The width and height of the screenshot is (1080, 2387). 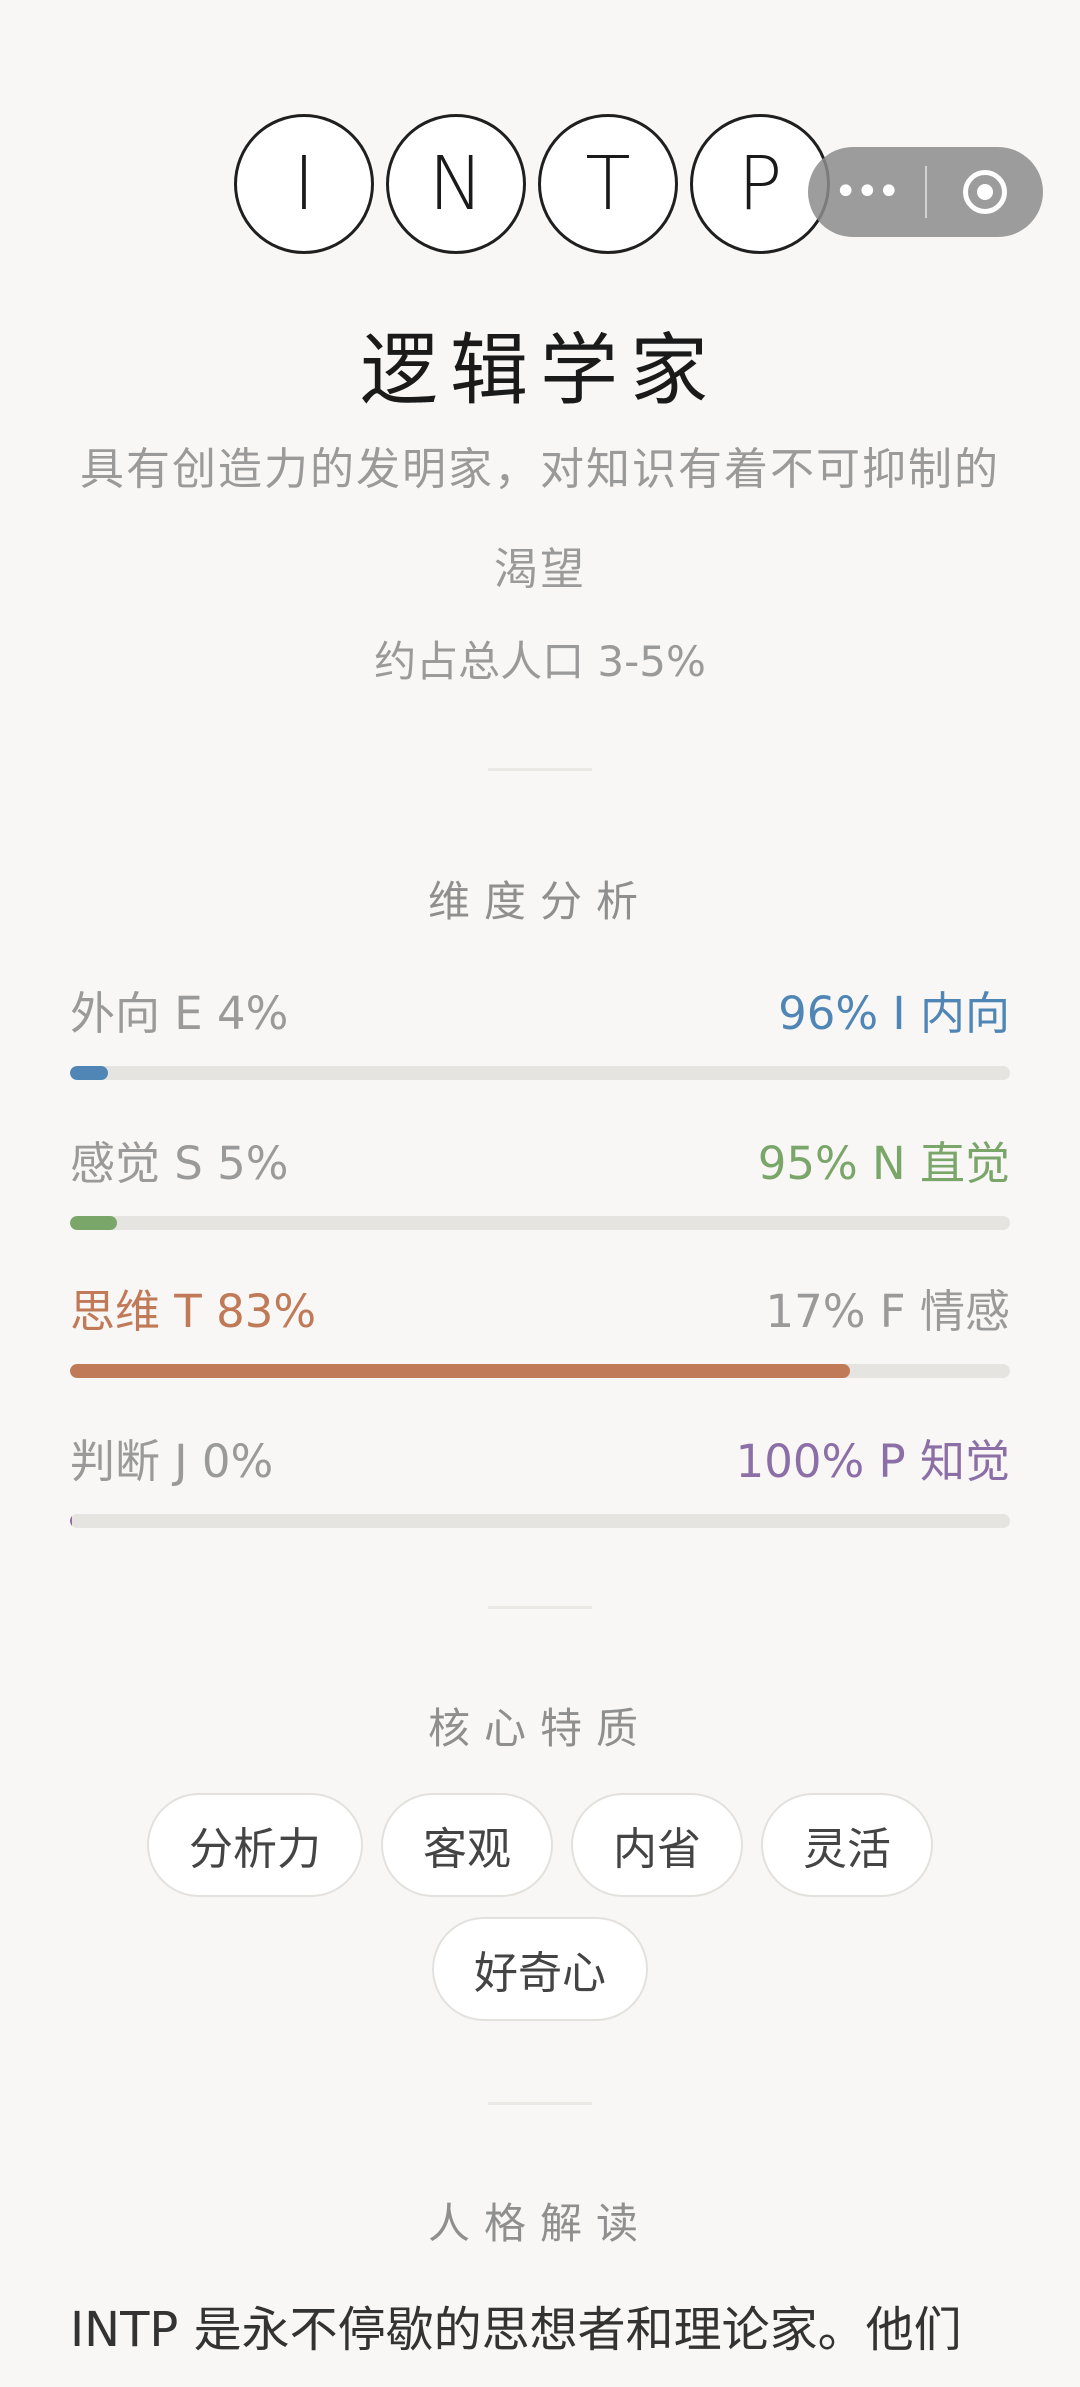 I want to click on section-title-traits: 核心特质, so click(x=539, y=1728).